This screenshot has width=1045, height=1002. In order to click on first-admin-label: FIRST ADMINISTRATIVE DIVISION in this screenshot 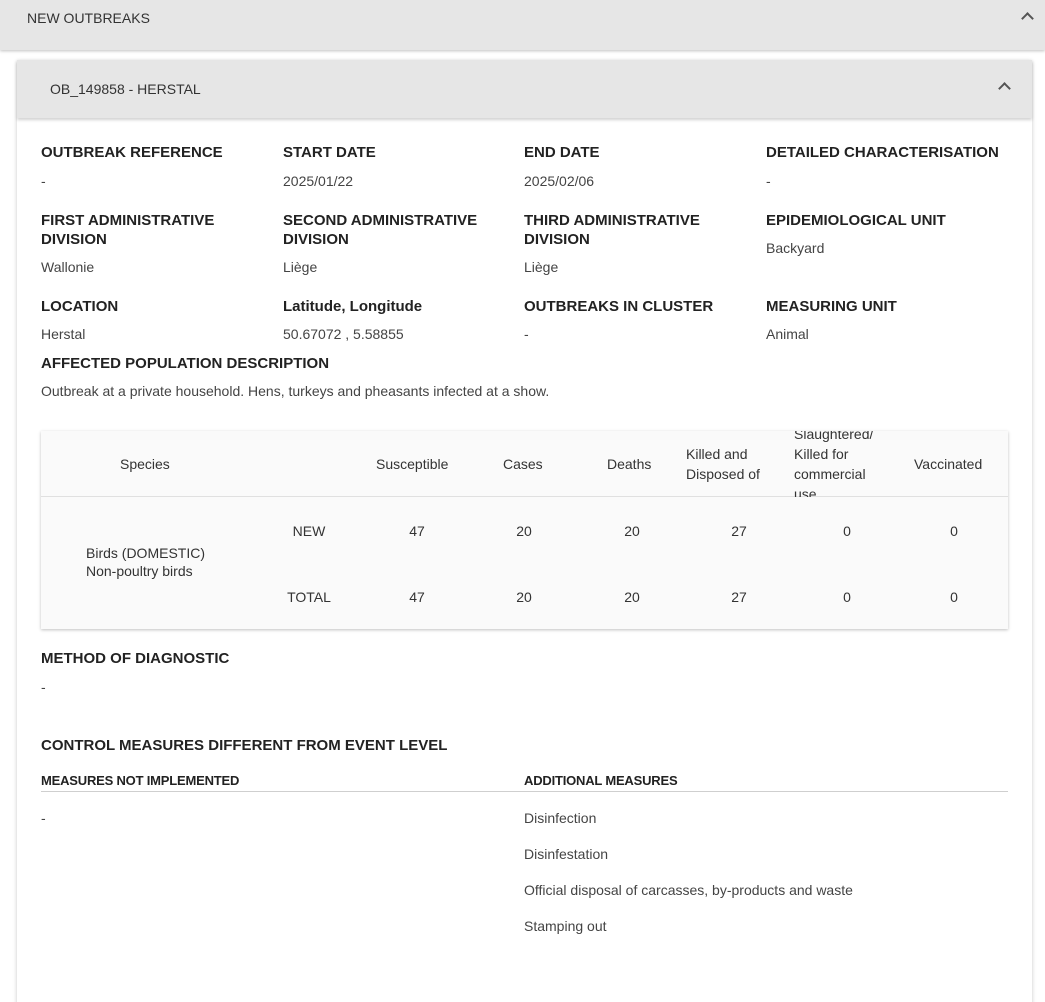, I will do `click(127, 230)`.